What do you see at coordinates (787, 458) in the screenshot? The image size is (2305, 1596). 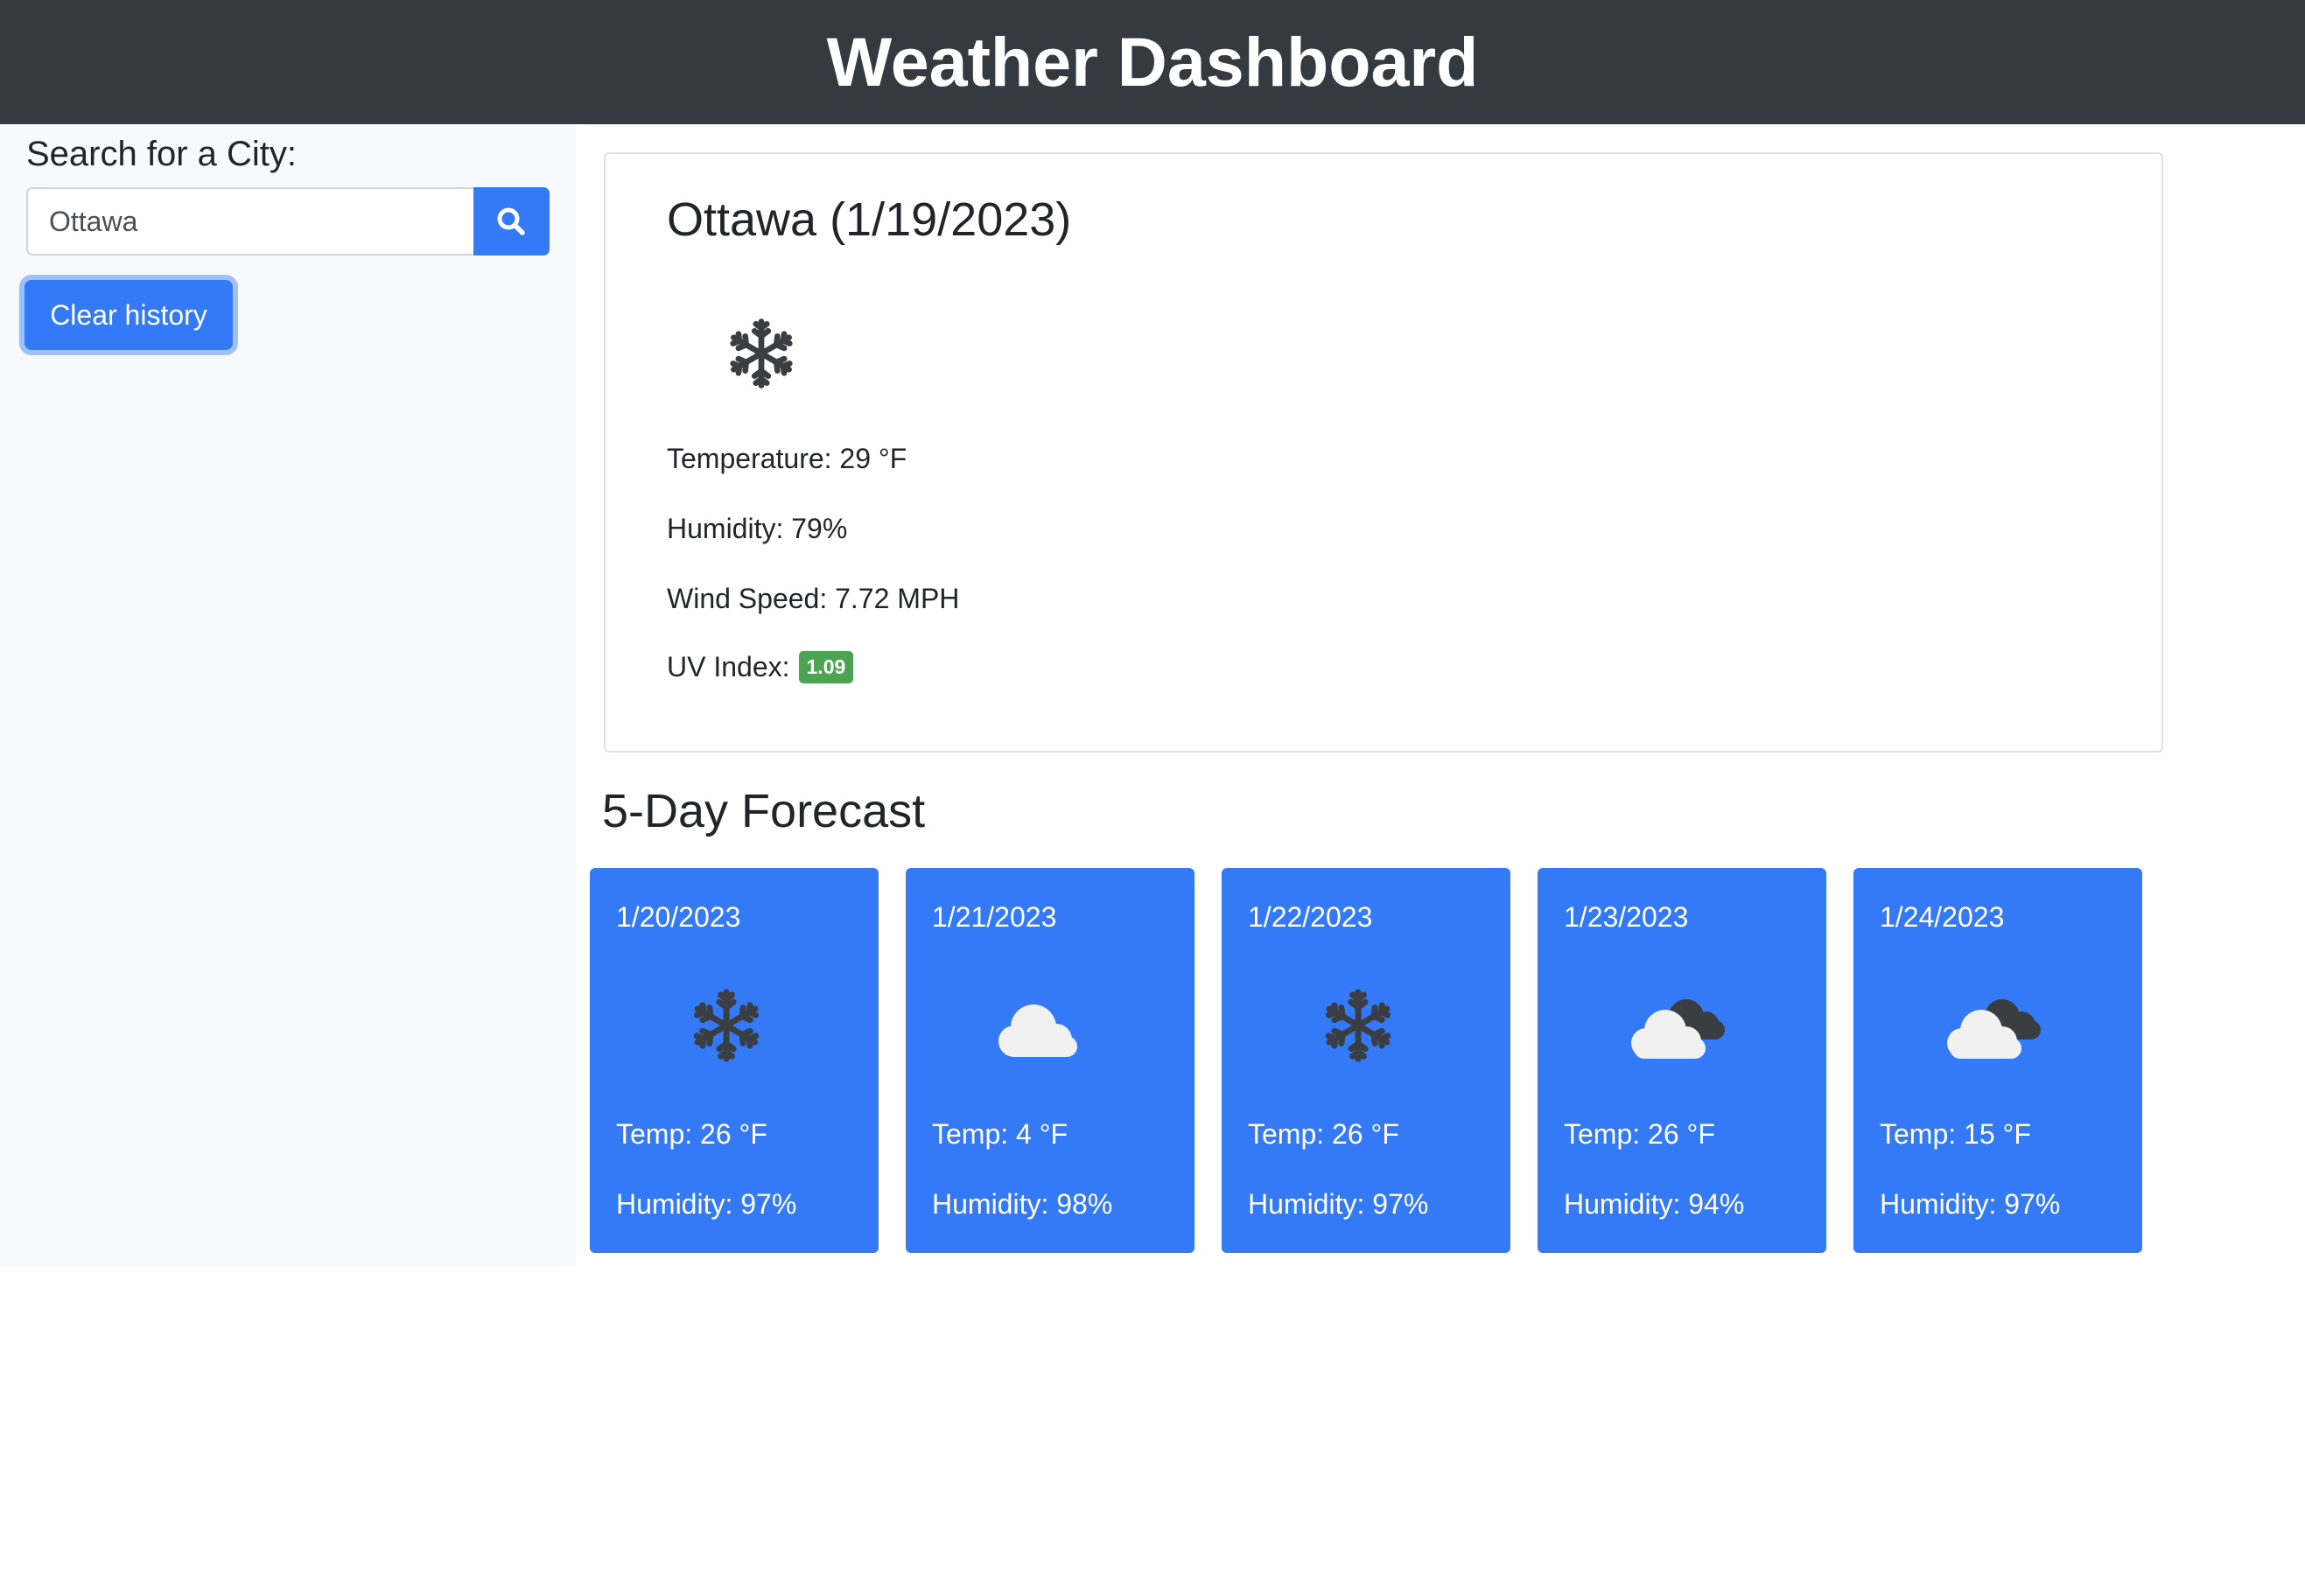 I see `current-temperature: Temperature: 29 °F` at bounding box center [787, 458].